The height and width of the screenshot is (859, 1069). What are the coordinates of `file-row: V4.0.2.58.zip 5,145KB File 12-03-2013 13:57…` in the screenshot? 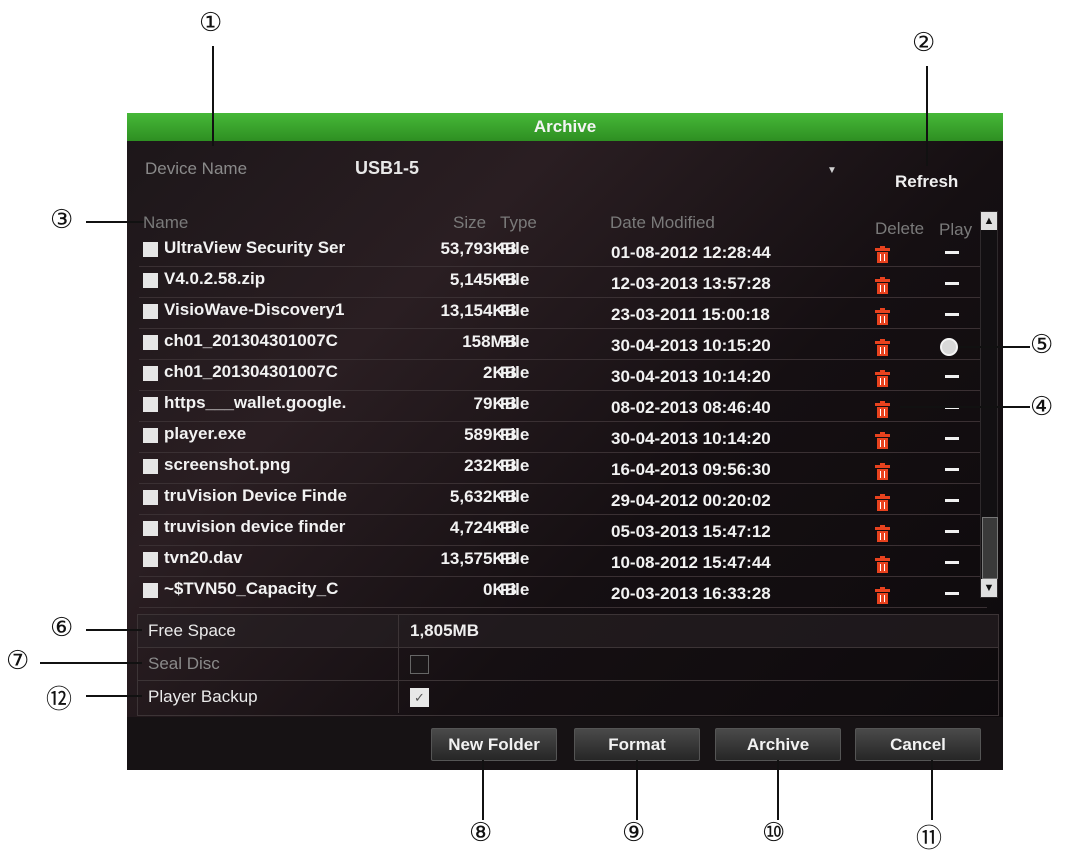 It's located at (563, 282).